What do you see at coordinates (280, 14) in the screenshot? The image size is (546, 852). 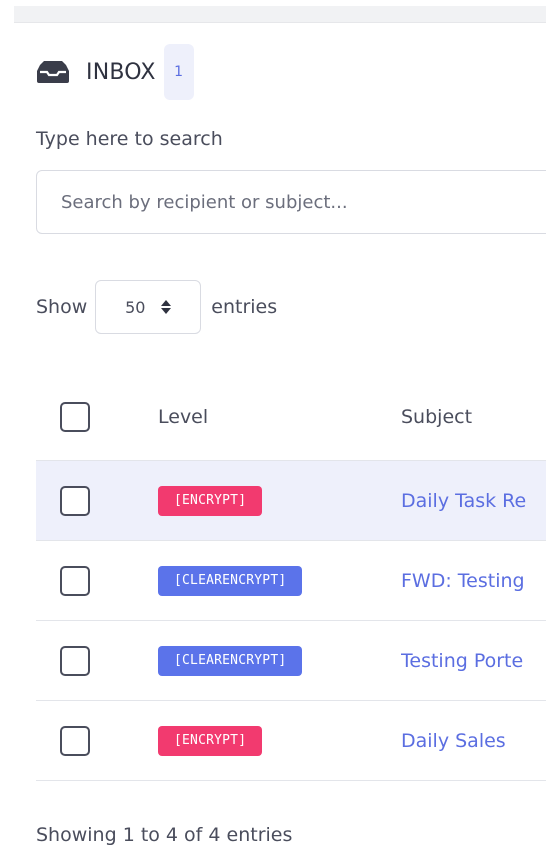 I see `top-bar` at bounding box center [280, 14].